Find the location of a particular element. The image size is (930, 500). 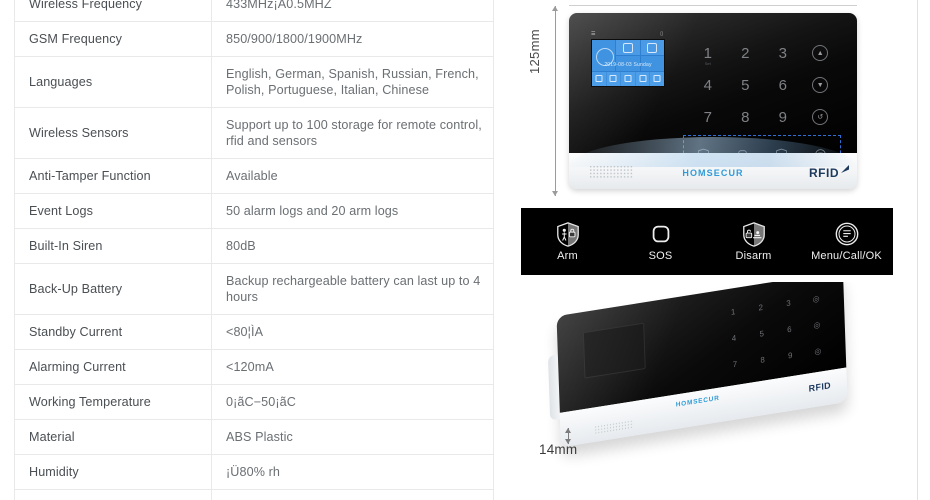

lcd-shortcut-unlock-icon is located at coordinates (642, 79).